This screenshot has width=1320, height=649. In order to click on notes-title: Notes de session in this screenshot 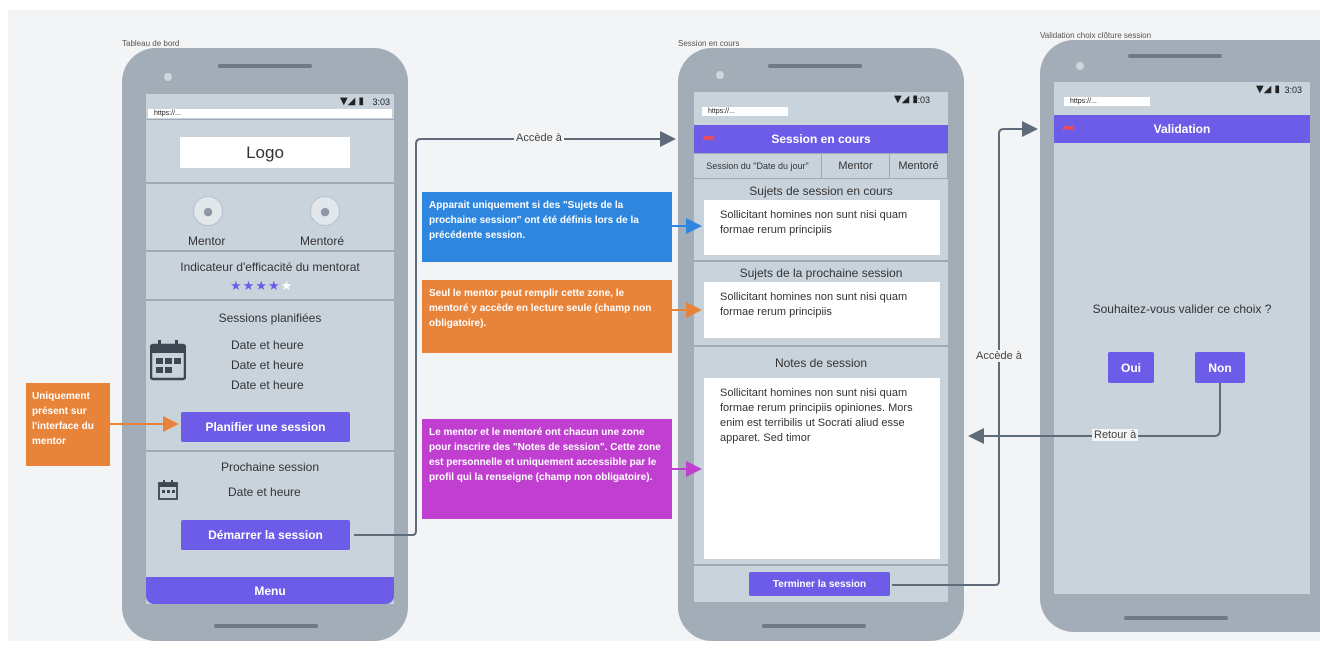, I will do `click(821, 363)`.